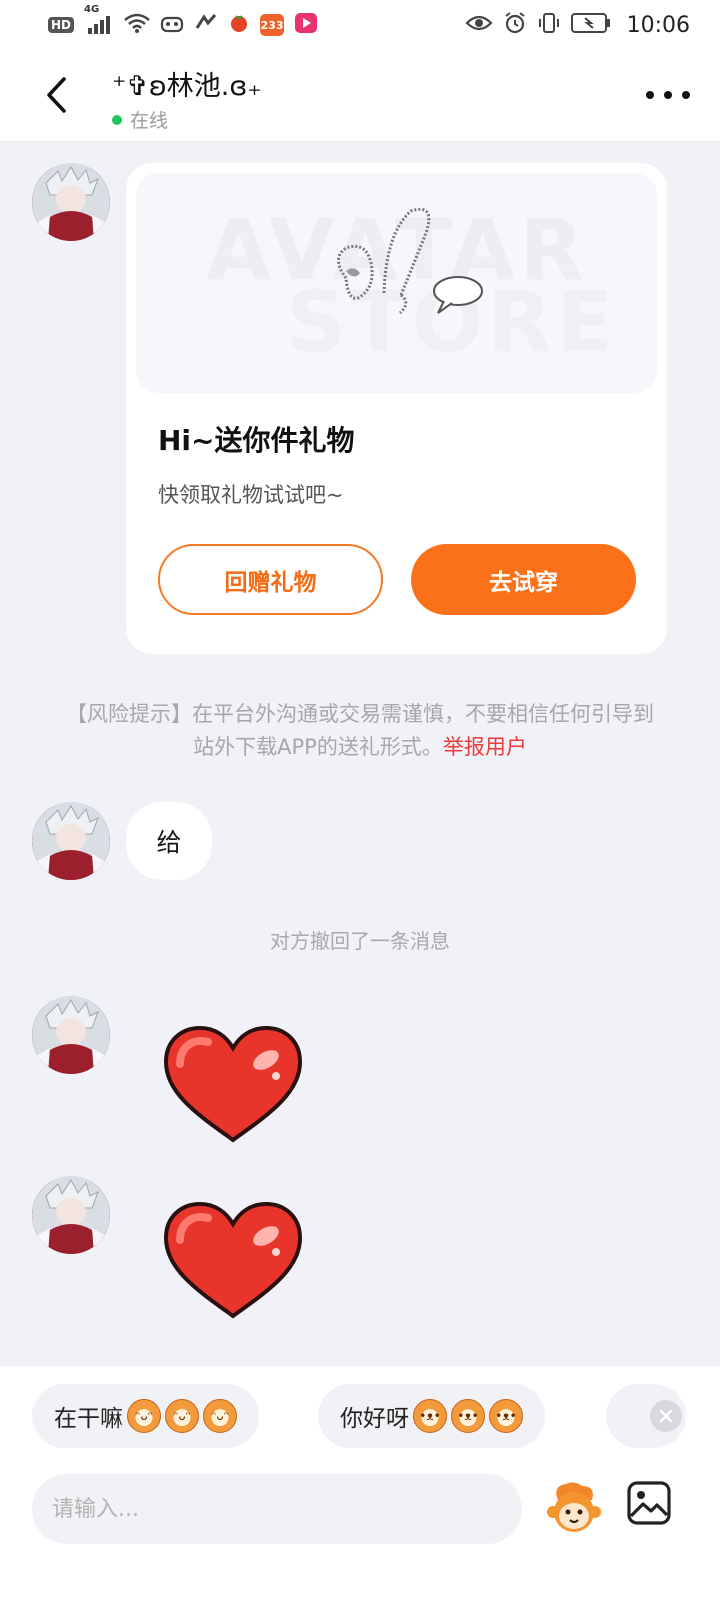 Image resolution: width=720 pixels, height=1600 pixels. What do you see at coordinates (256, 440) in the screenshot?
I see `gift-title: Hi~送你件礼物` at bounding box center [256, 440].